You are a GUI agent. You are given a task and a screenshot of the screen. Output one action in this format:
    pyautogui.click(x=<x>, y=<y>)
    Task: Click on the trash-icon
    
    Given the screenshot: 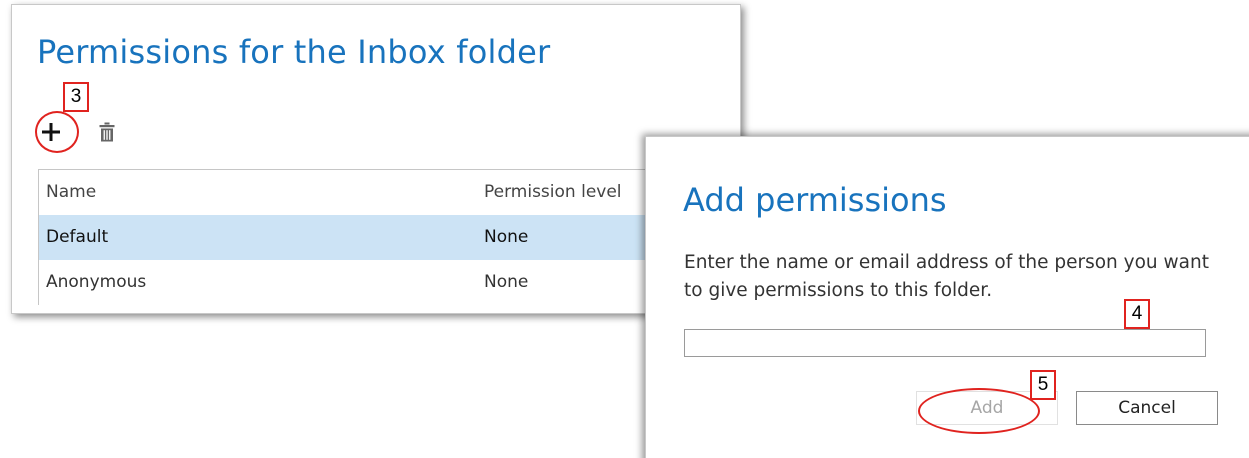 What is the action you would take?
    pyautogui.click(x=107, y=132)
    